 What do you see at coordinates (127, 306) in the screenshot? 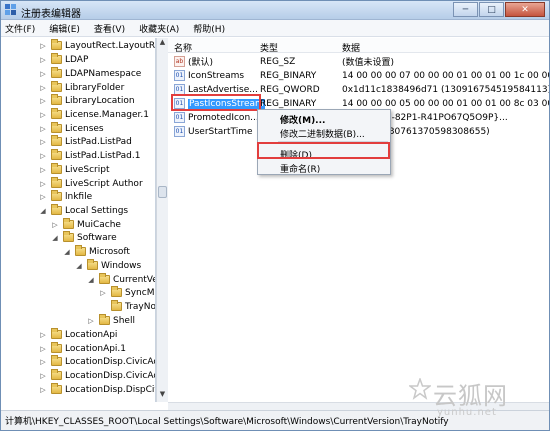
I see `tree-item-traynotify: TrayNo` at bounding box center [127, 306].